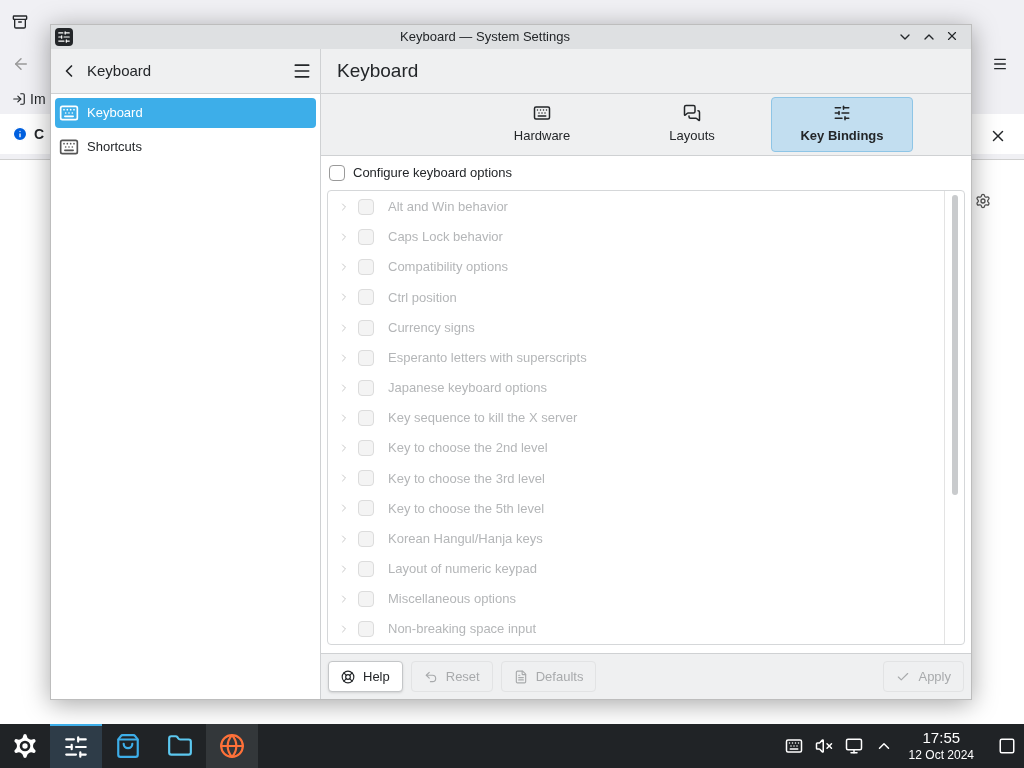 The image size is (1024, 768). I want to click on option-label: Ctrl position, so click(422, 297).